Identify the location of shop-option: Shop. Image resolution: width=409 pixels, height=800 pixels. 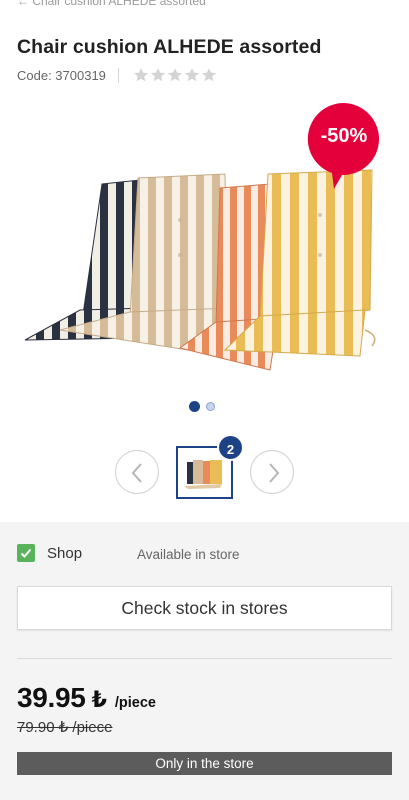
(49, 553).